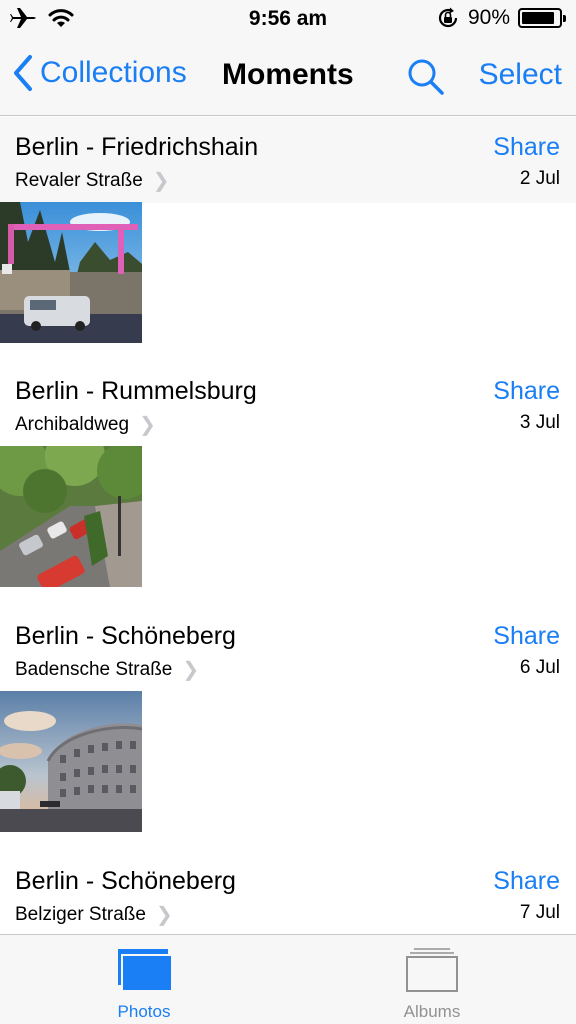  Describe the element at coordinates (564, 18) in the screenshot. I see `battery-tip` at that location.